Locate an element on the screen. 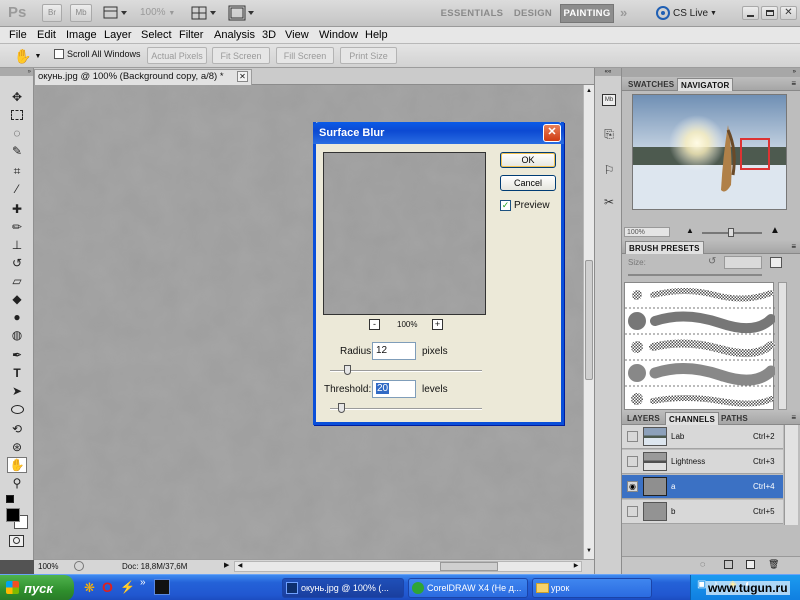 The height and width of the screenshot is (600, 800). dodge-tool-icon: ◍ is located at coordinates (17, 335).